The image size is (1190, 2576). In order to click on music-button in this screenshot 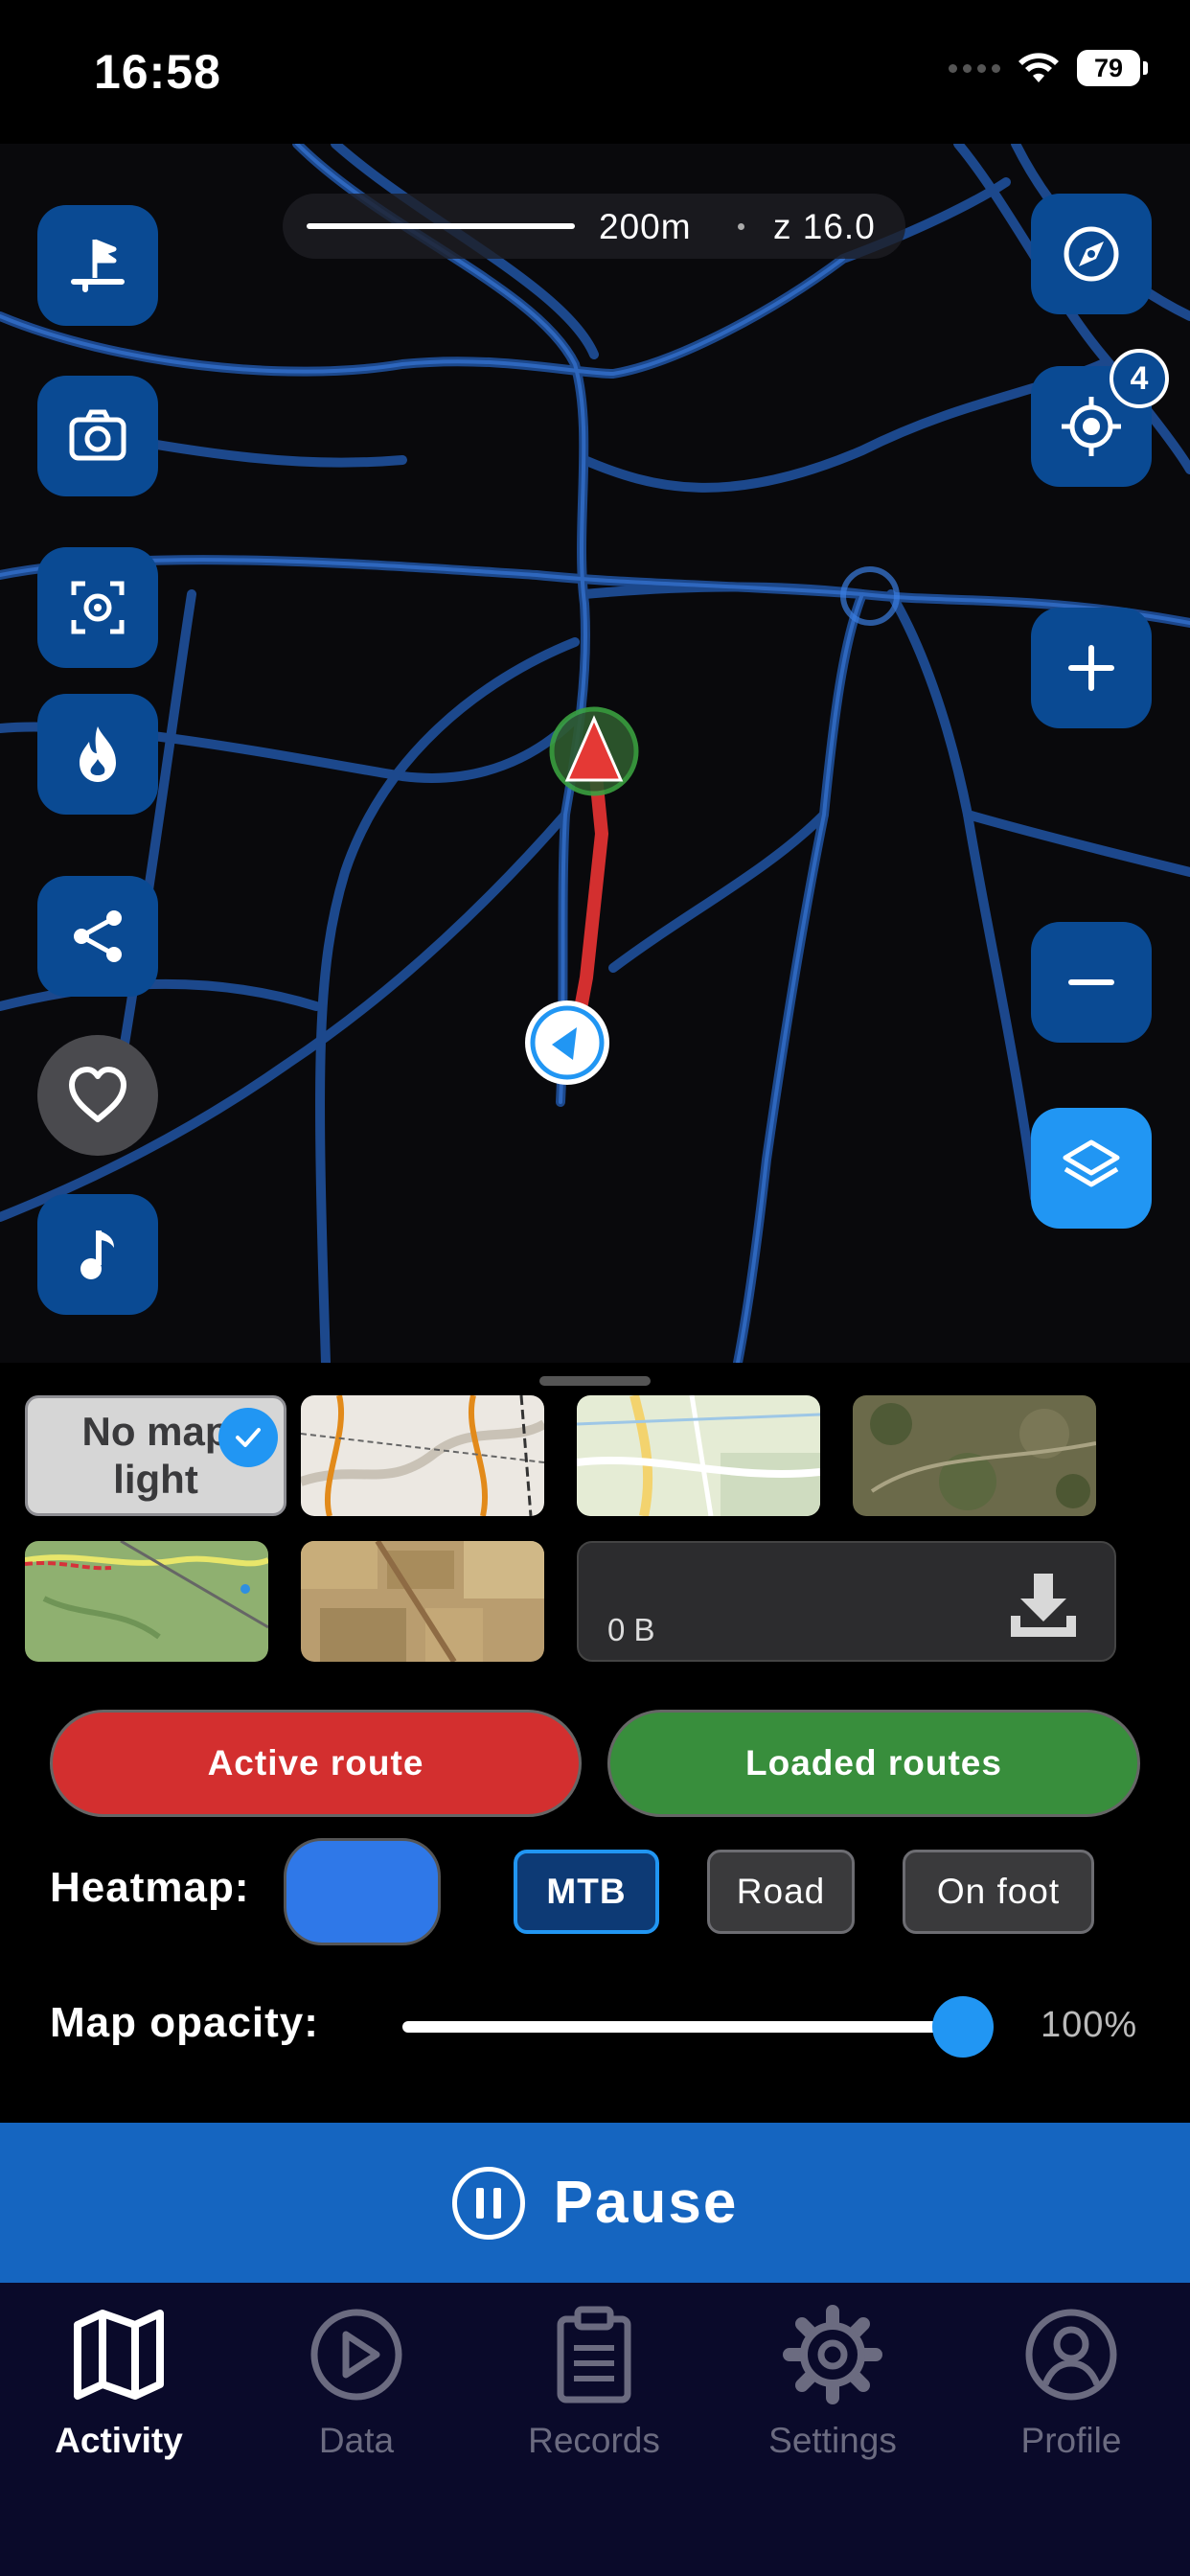, I will do `click(97, 1254)`.